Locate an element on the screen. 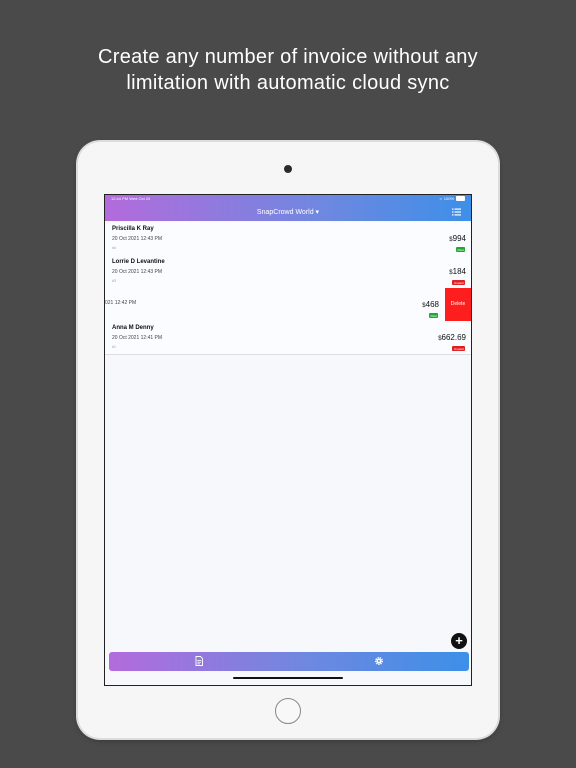 The width and height of the screenshot is (576, 768). camera-dot is located at coordinates (288, 169).